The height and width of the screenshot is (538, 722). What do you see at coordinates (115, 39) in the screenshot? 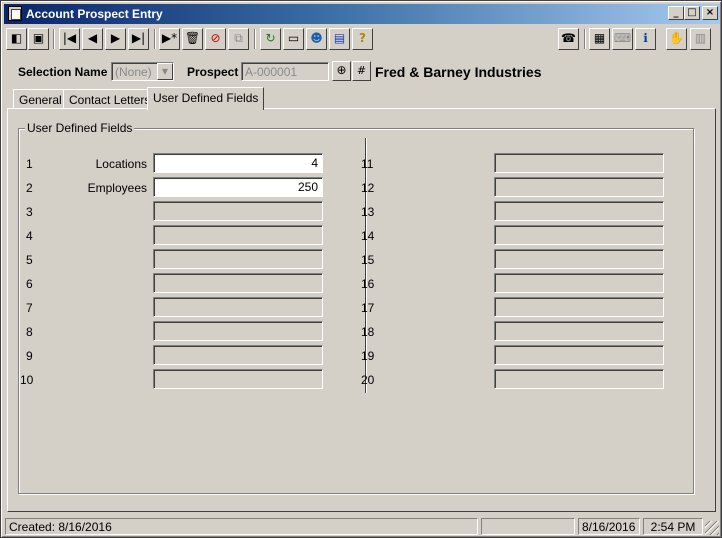
I see `next-record-button: ▶` at bounding box center [115, 39].